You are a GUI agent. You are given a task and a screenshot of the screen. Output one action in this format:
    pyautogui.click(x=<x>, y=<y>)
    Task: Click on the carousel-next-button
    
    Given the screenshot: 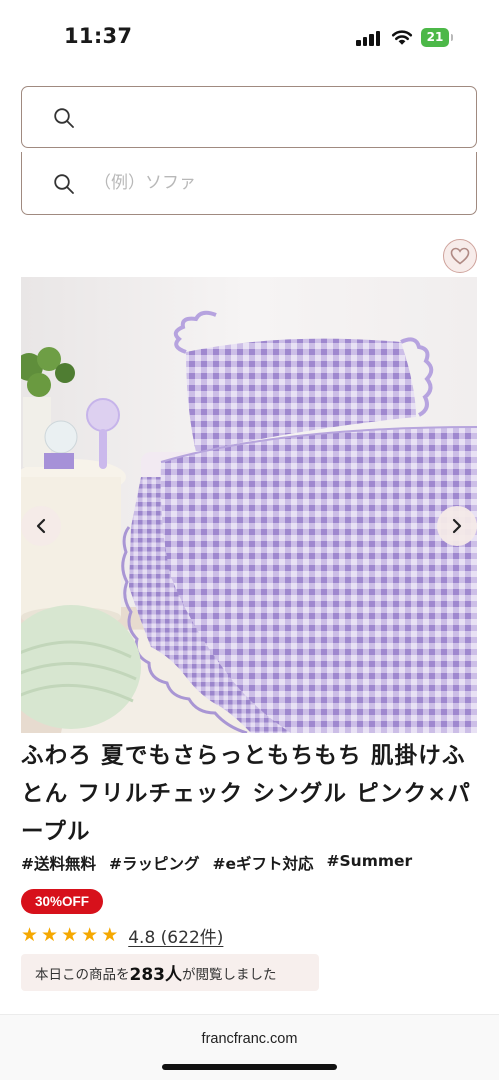 What is the action you would take?
    pyautogui.click(x=457, y=526)
    